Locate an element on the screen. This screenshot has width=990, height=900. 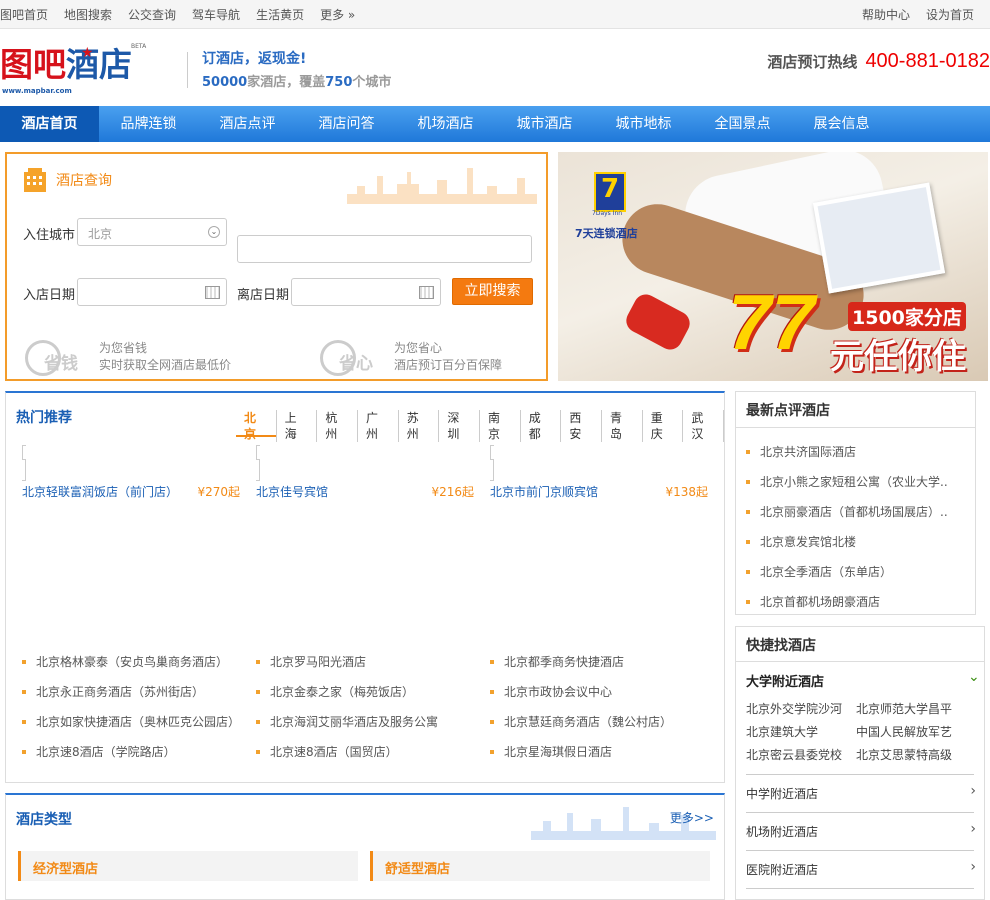
list-item: 北京全季酒店（东单店） is located at coordinates (856, 572).